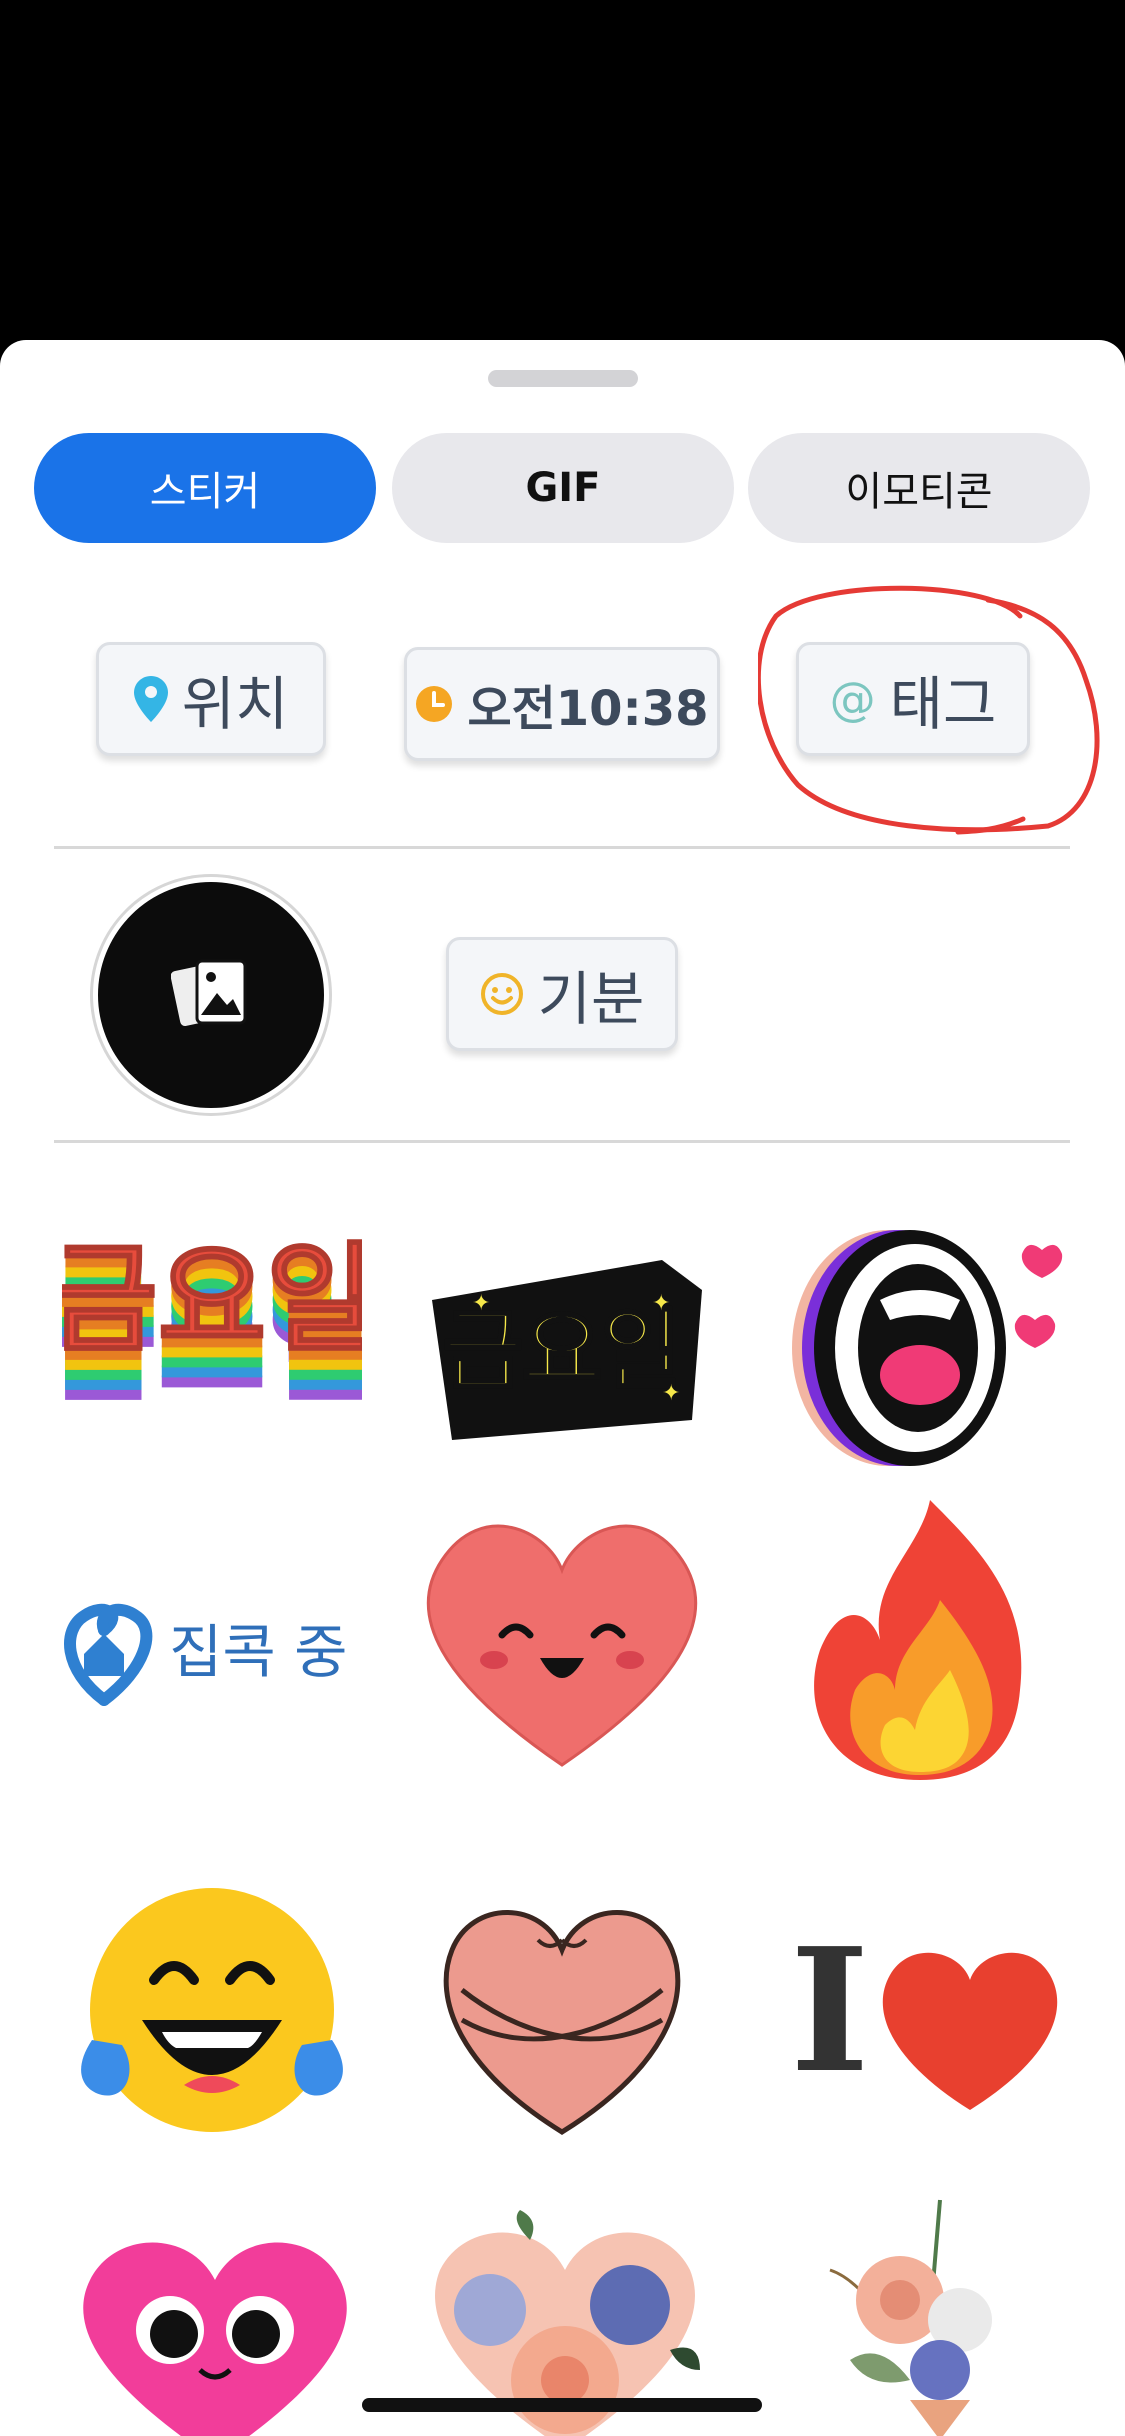  I want to click on sticker-flower-bouquet, so click(920, 2313).